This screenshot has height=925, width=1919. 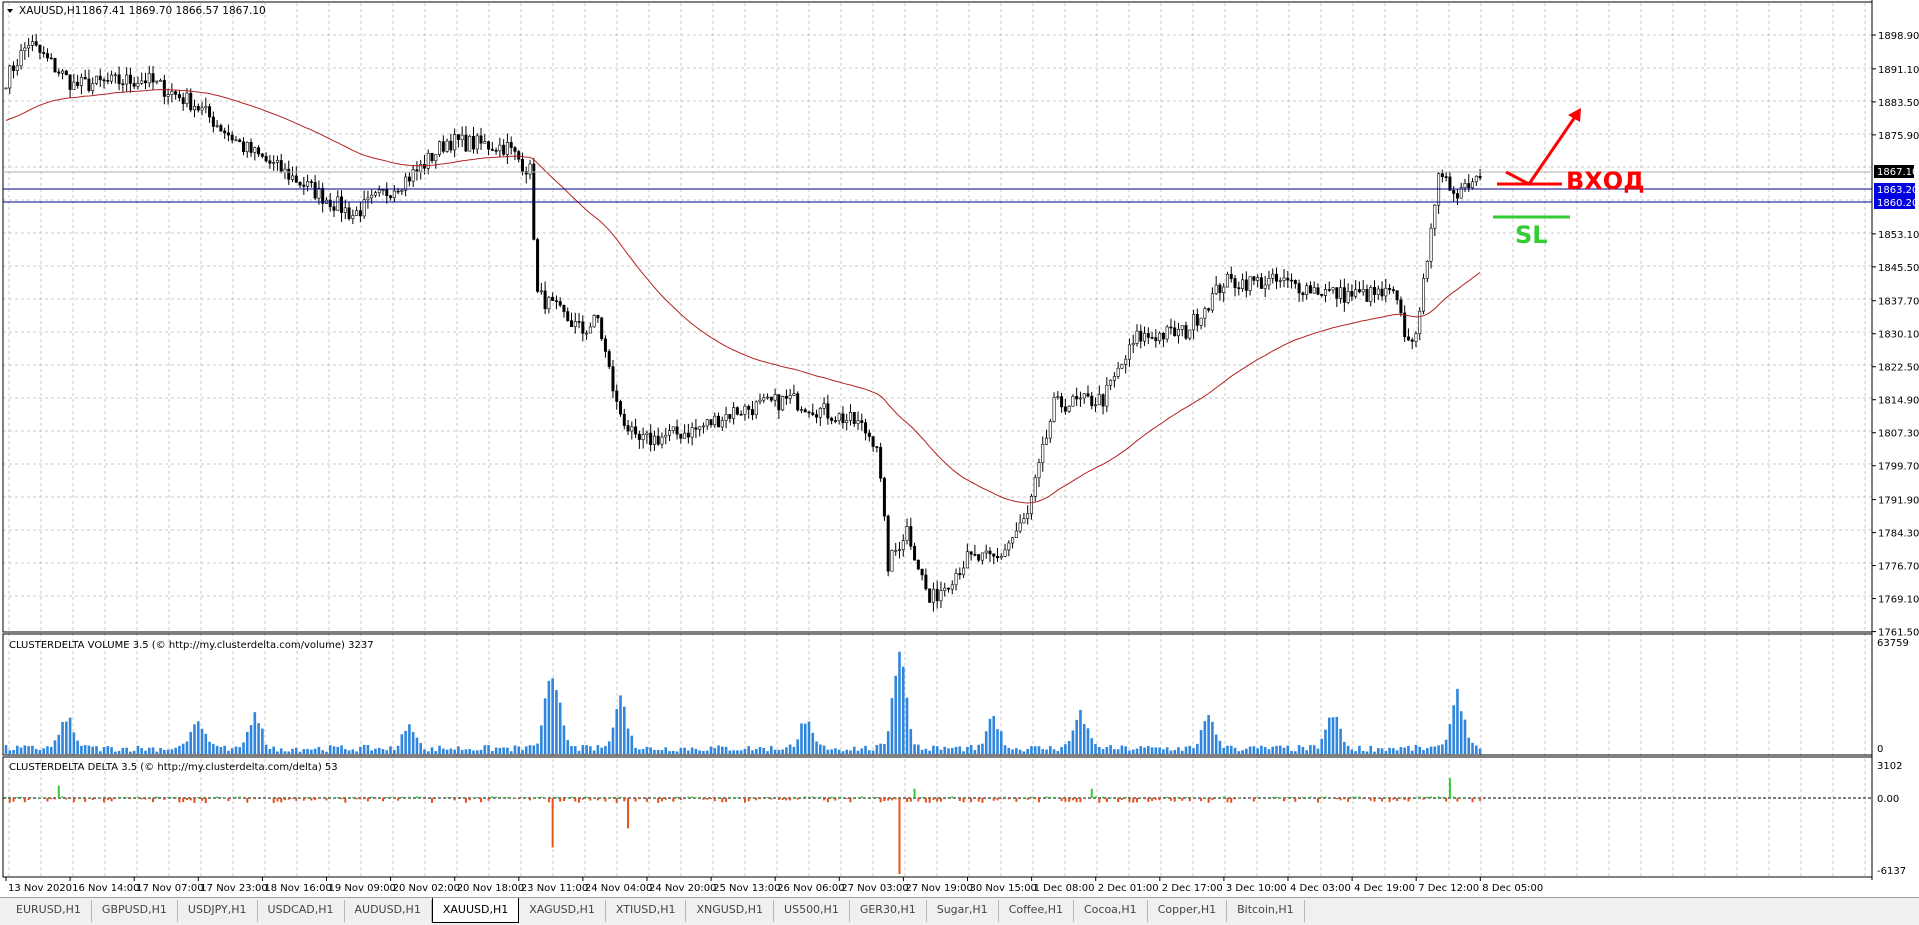 I want to click on tab-xauusd-h1: XAUUSD,H1, so click(x=475, y=910).